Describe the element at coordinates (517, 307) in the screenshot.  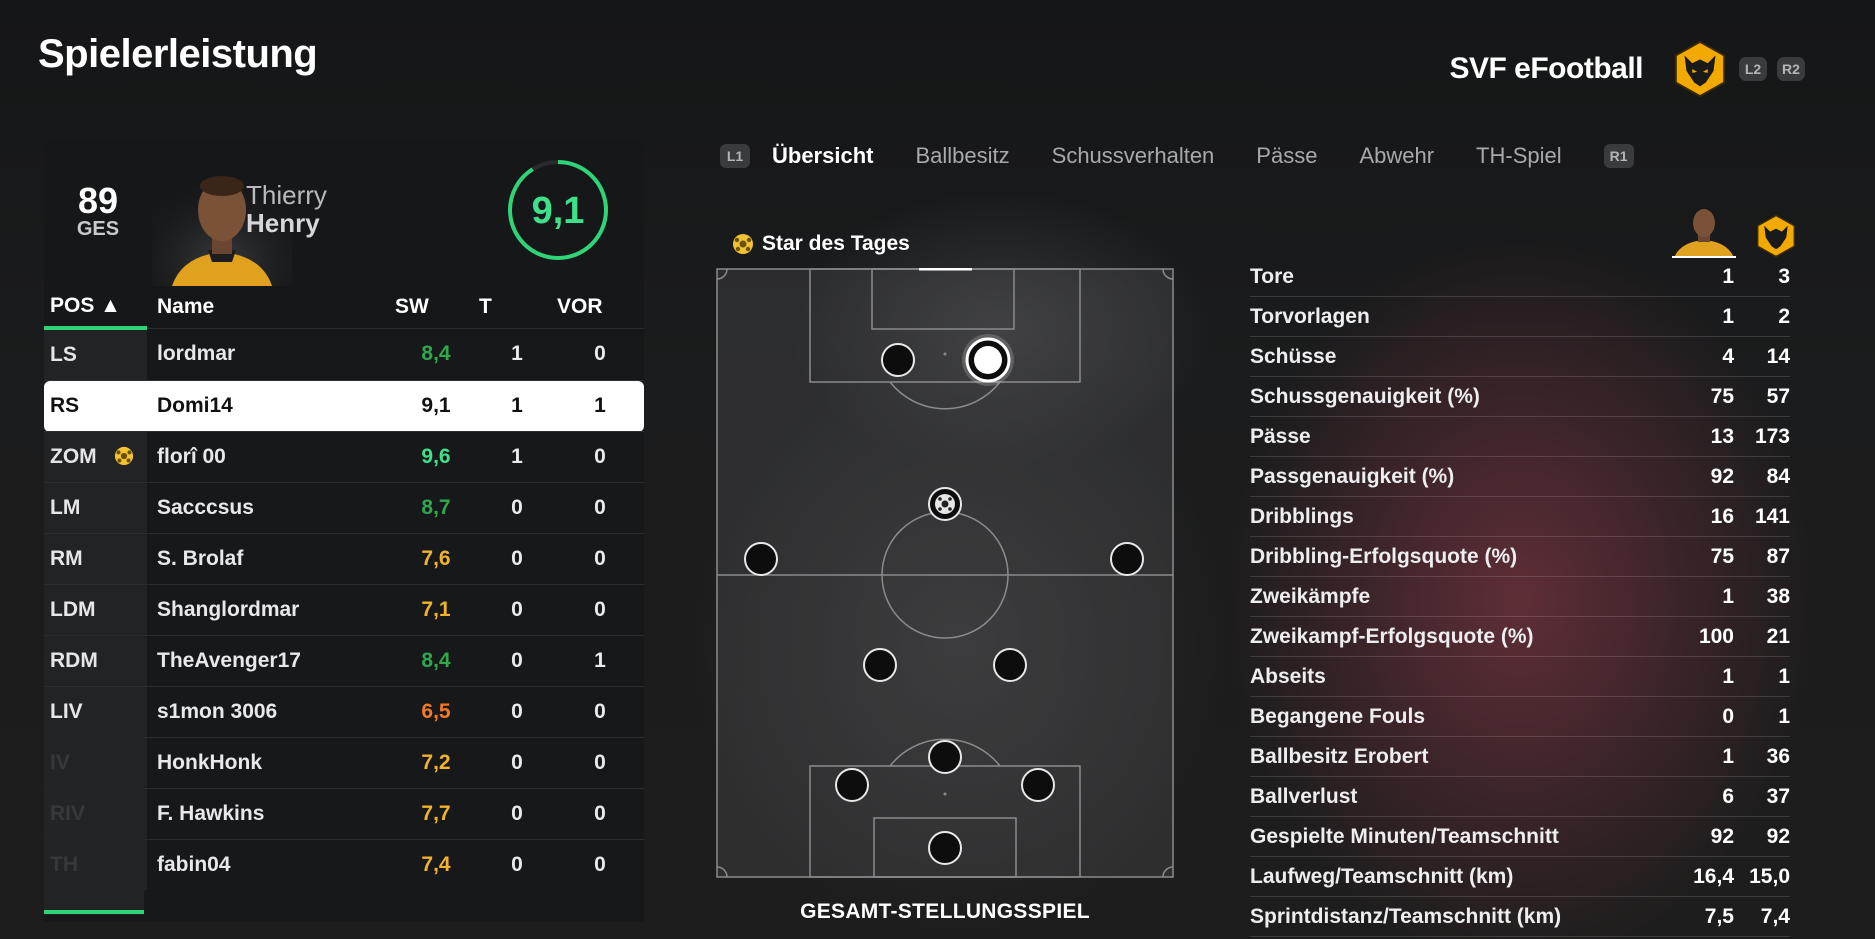
I see `goals-header: T` at that location.